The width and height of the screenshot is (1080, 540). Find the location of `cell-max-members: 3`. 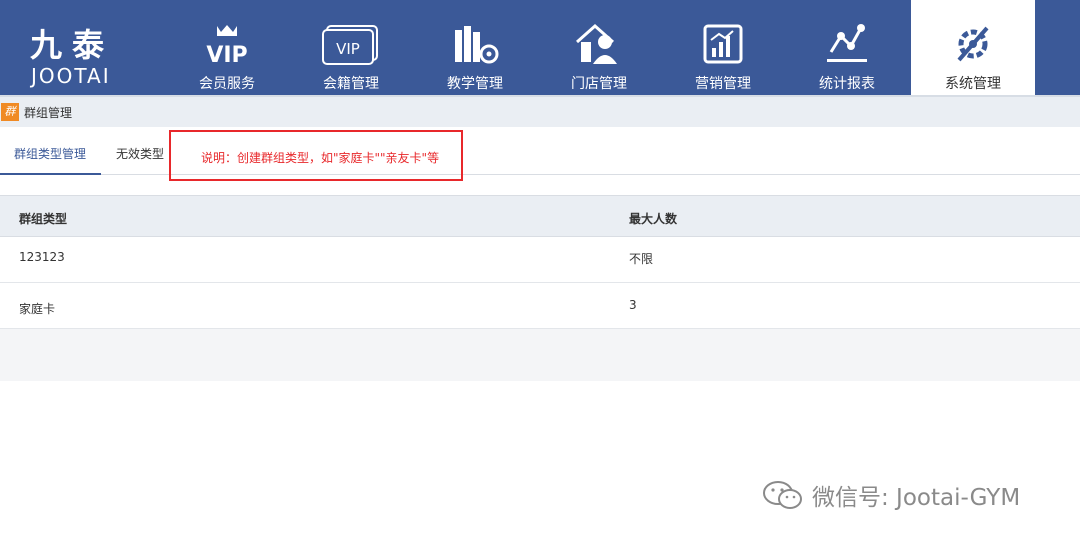

cell-max-members: 3 is located at coordinates (633, 305).